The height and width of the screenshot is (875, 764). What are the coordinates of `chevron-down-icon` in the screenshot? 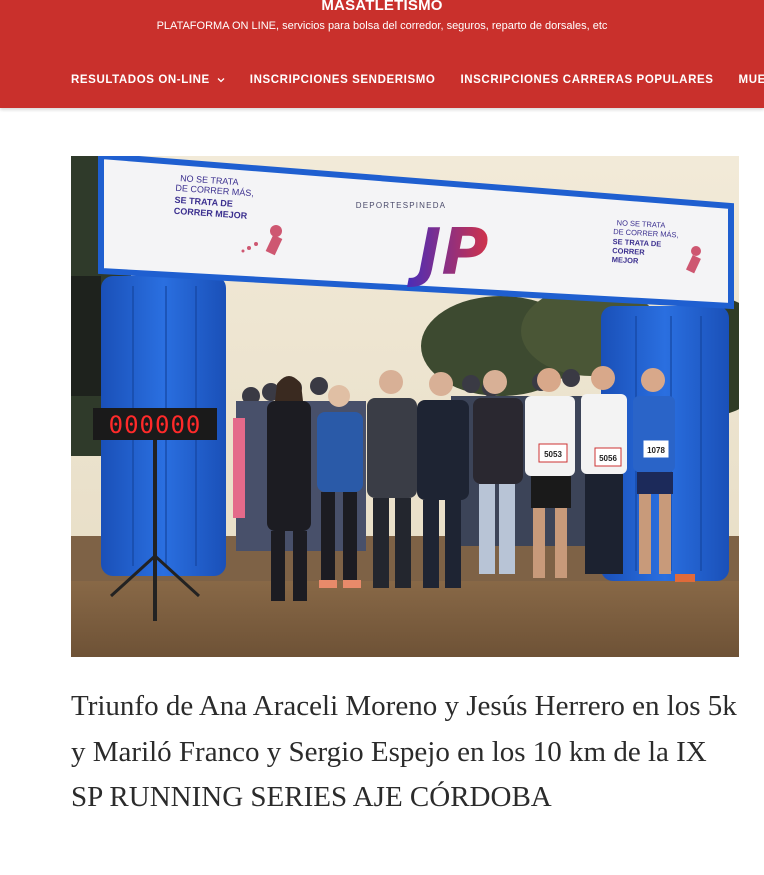 It's located at (221, 80).